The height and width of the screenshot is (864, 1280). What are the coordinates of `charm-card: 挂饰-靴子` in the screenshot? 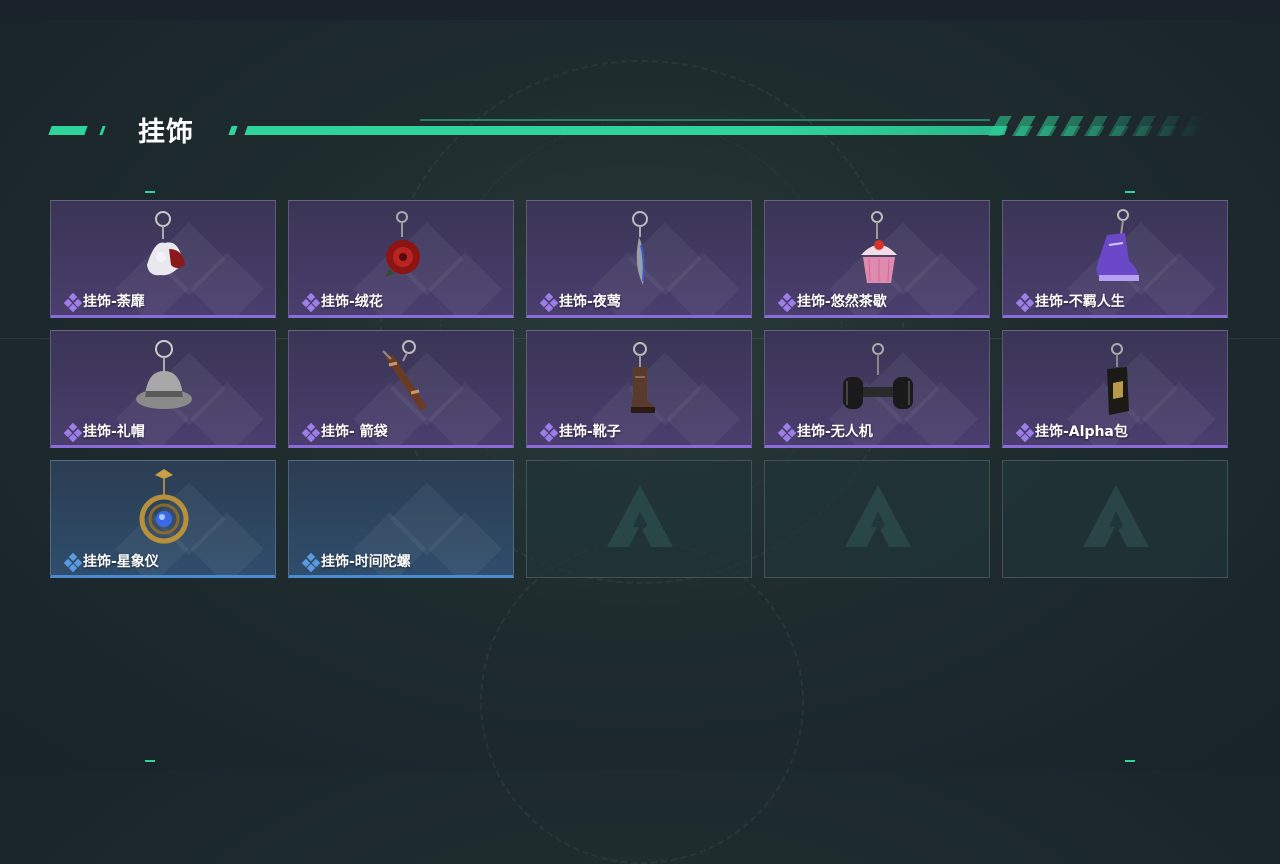 It's located at (639, 389).